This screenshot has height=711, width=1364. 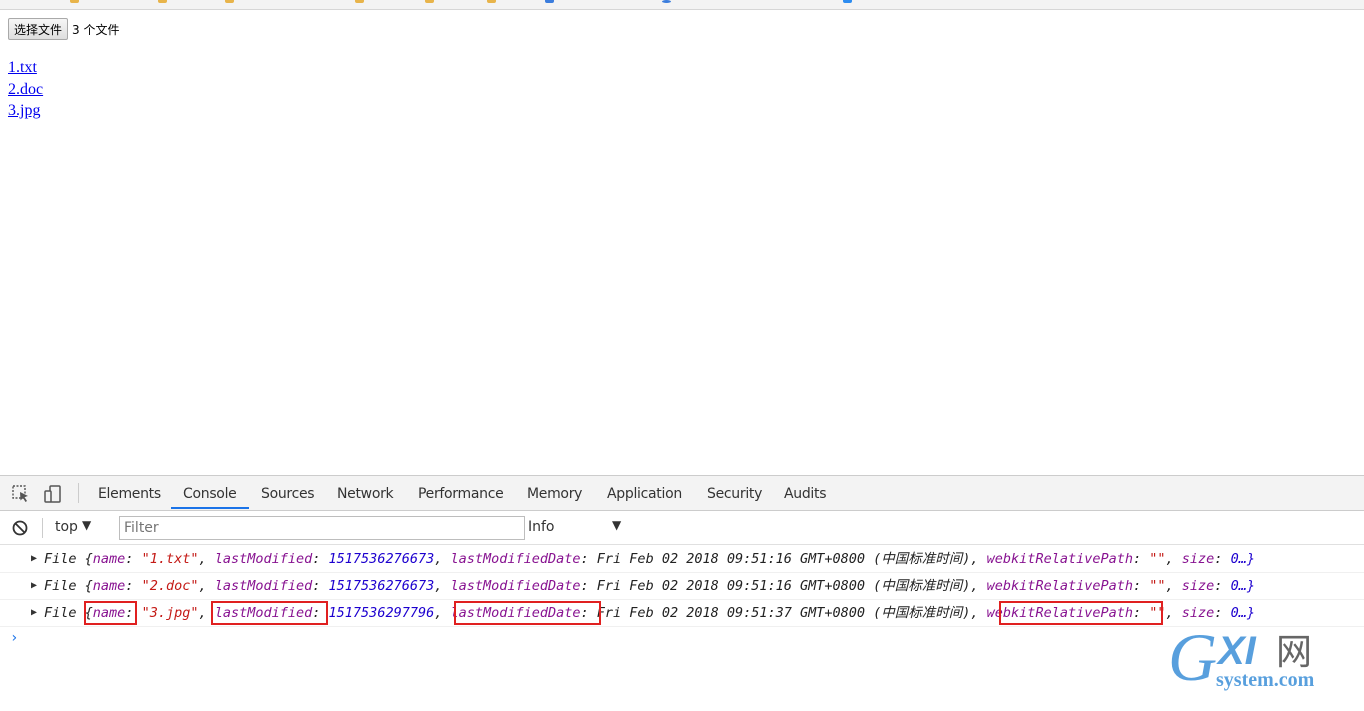 I want to click on device-toolbar-icon, so click(x=53, y=494).